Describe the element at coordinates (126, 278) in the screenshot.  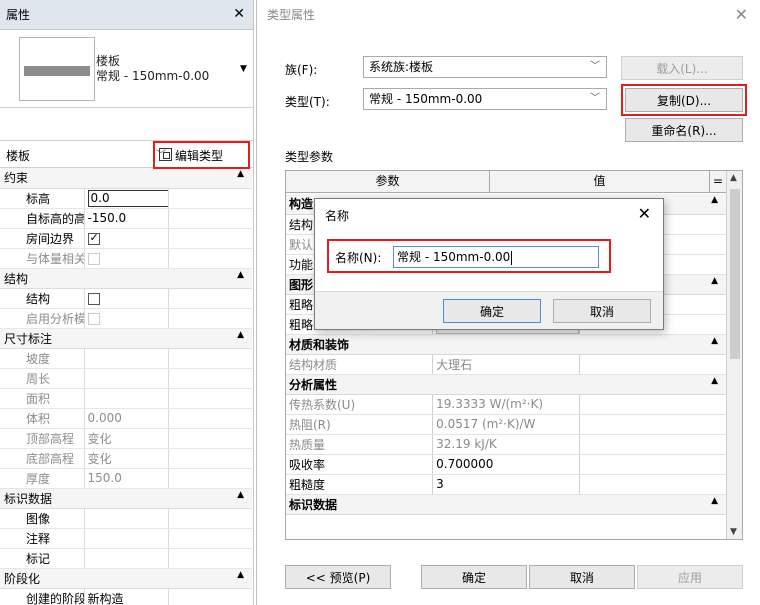
I see `property-group-header: 结构 ▲` at that location.